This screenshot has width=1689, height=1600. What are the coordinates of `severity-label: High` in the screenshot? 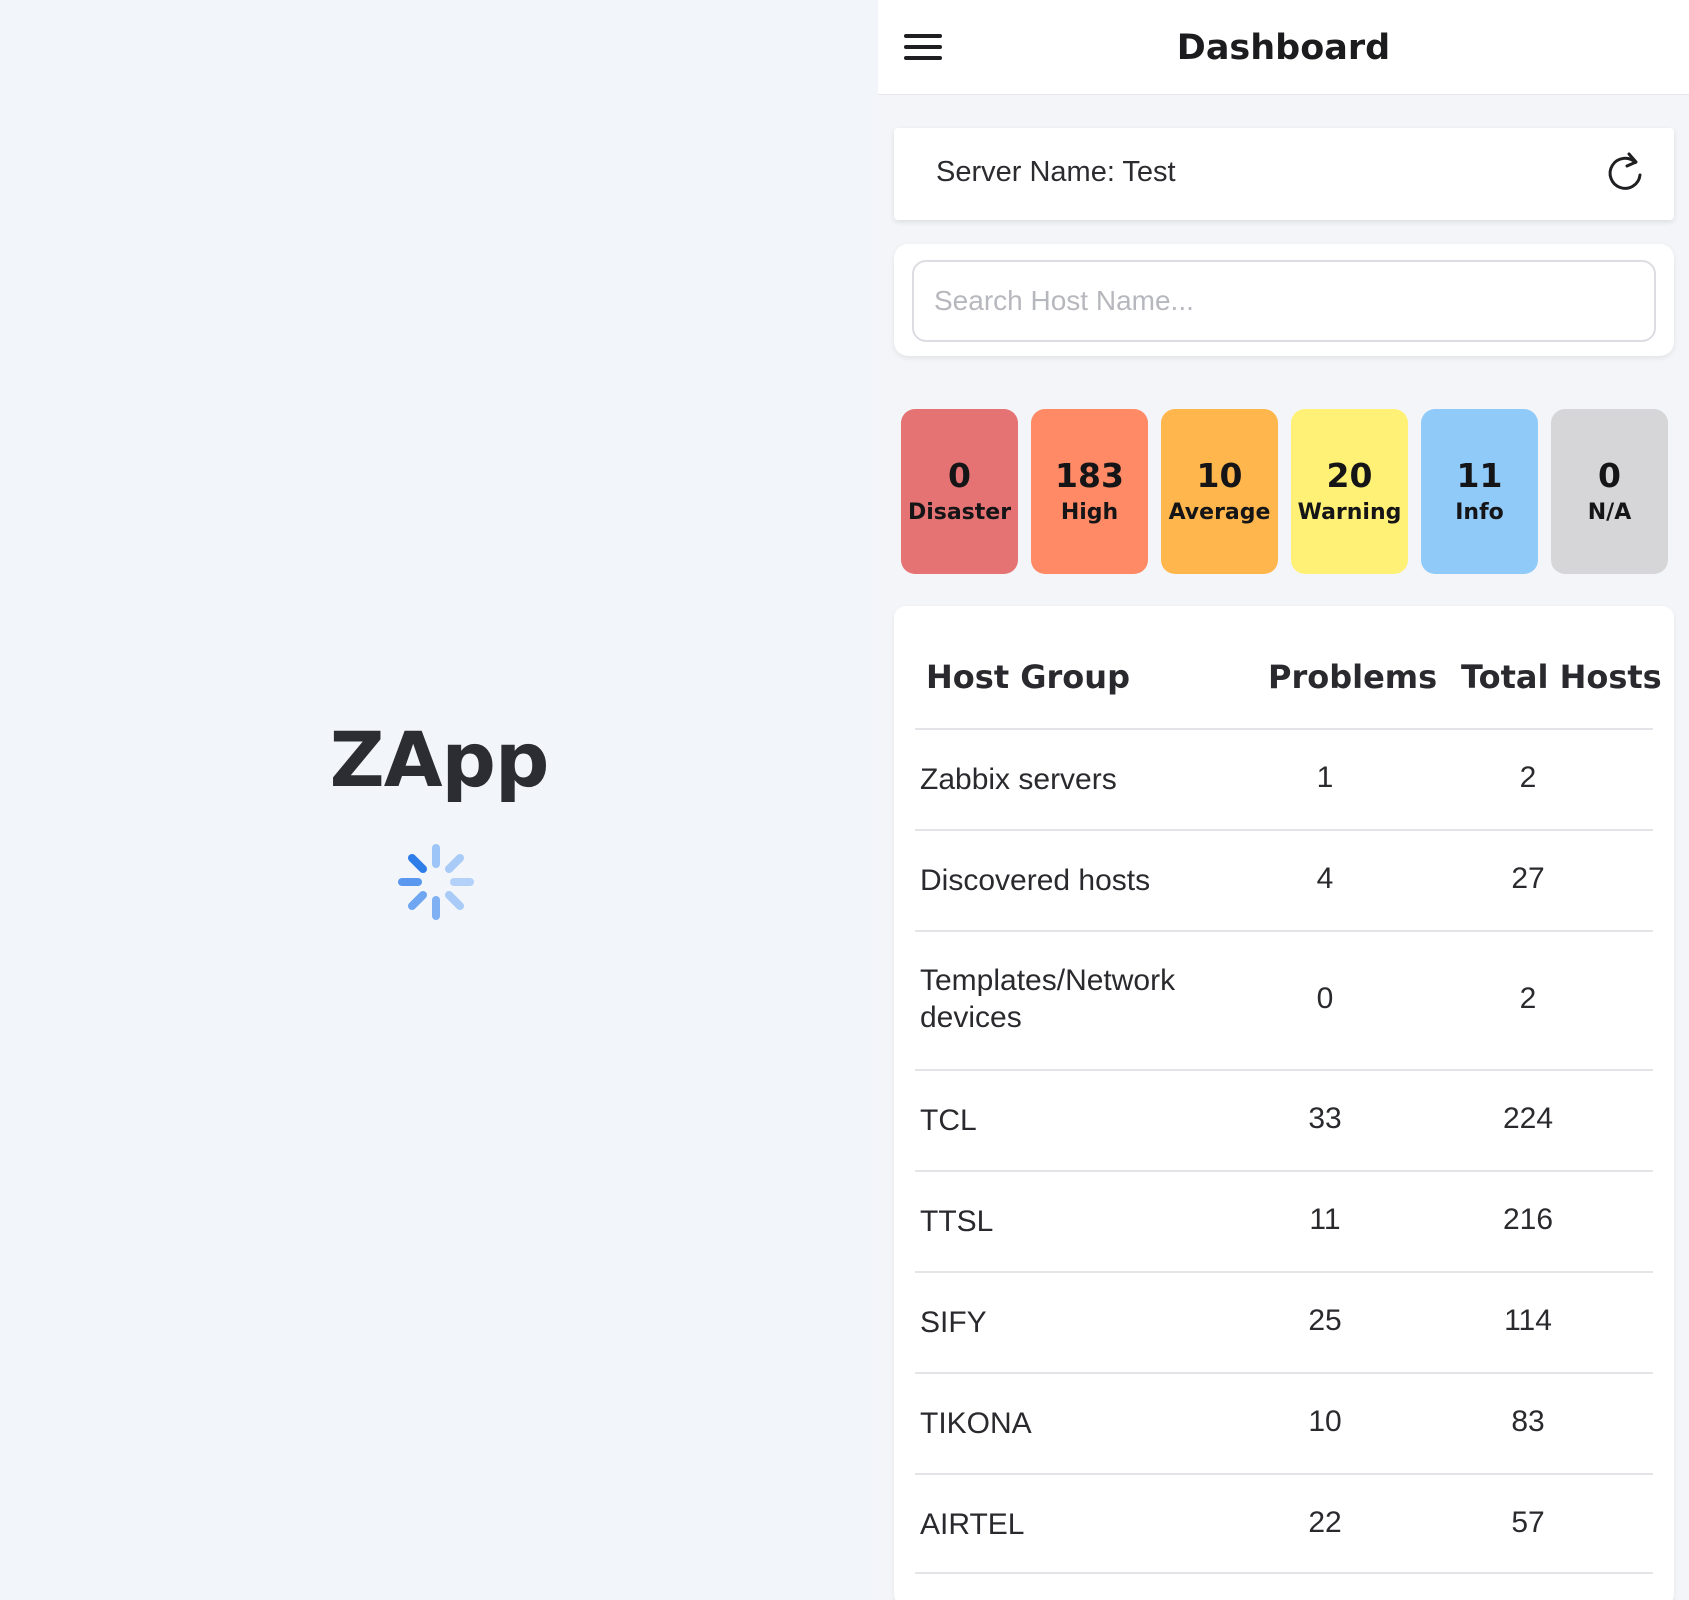 It's located at (1089, 512).